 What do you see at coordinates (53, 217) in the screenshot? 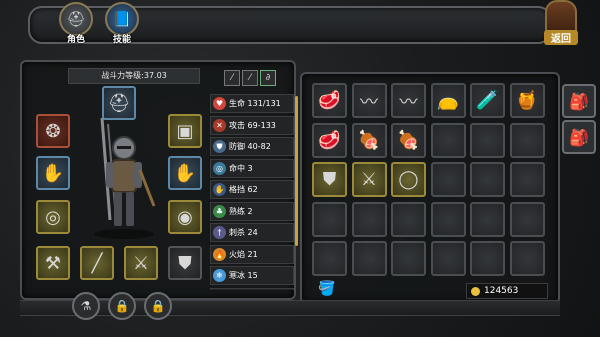
I see `ring-left-slot: ◎` at bounding box center [53, 217].